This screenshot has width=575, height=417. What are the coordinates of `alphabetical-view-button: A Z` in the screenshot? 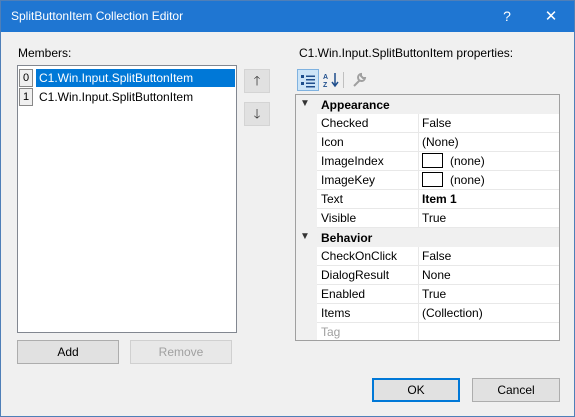 It's located at (332, 80).